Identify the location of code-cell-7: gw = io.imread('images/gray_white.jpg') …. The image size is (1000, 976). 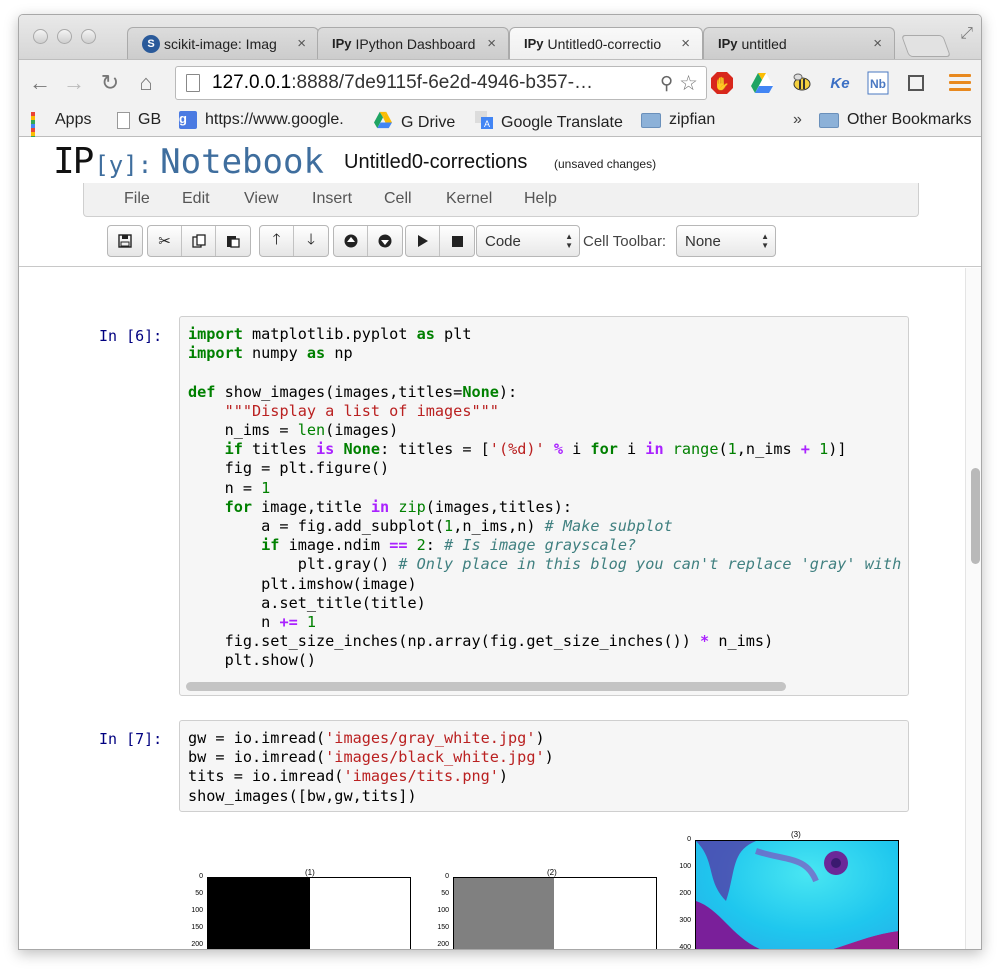
(544, 766).